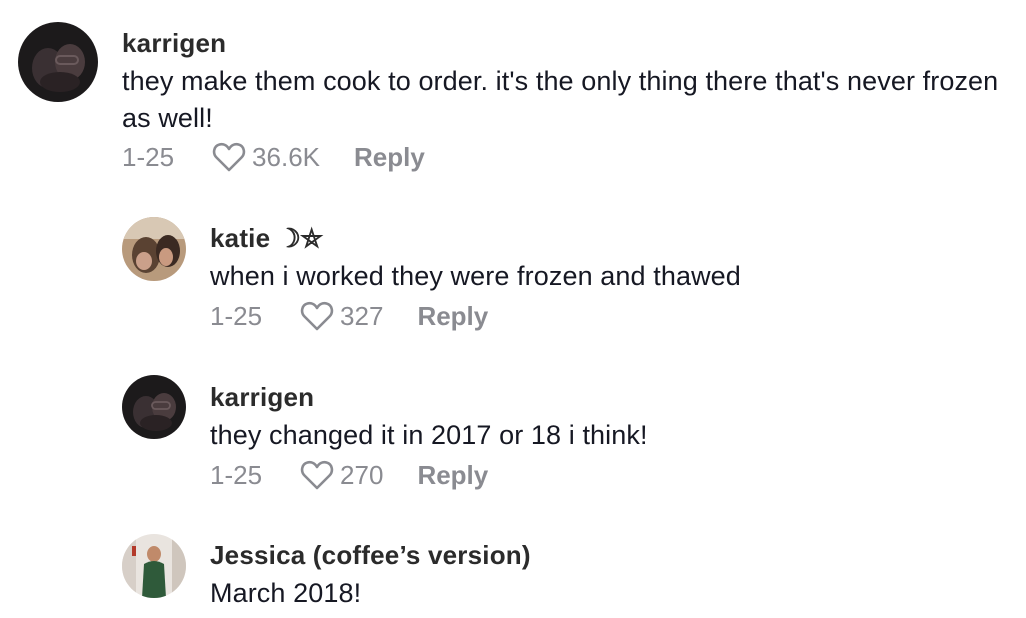  I want to click on comment-meta: 1-25 36.6K Reply, so click(273, 157).